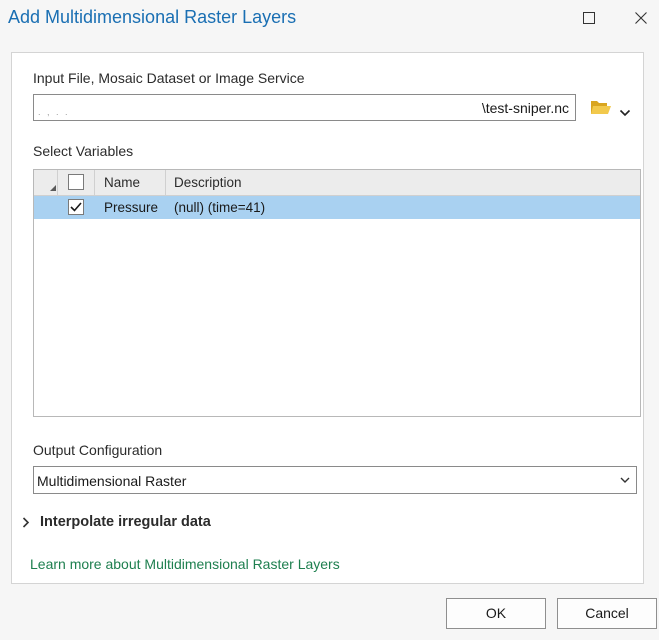 Image resolution: width=659 pixels, height=640 pixels. I want to click on output-configuration-value: Multidimensional Raster, so click(112, 481).